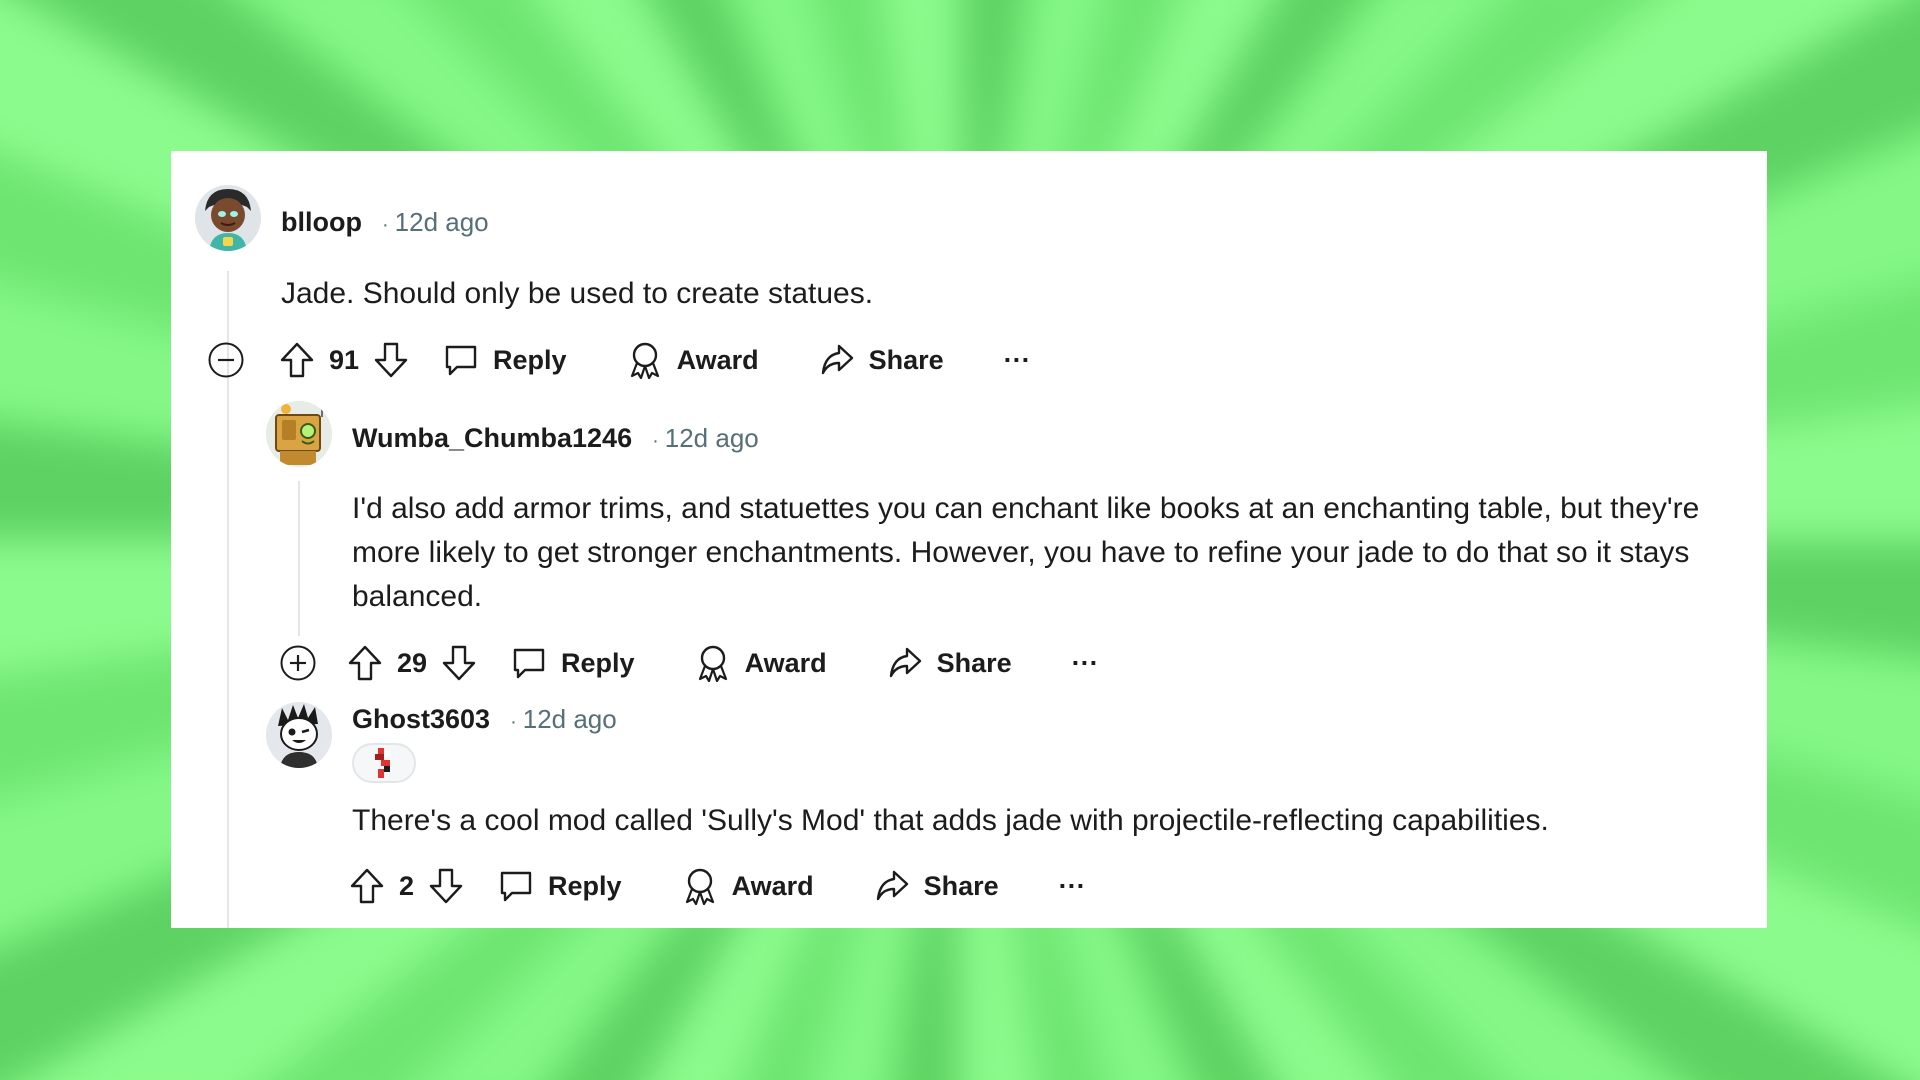  I want to click on comment-meta: blloop · 12d ago, so click(385, 222).